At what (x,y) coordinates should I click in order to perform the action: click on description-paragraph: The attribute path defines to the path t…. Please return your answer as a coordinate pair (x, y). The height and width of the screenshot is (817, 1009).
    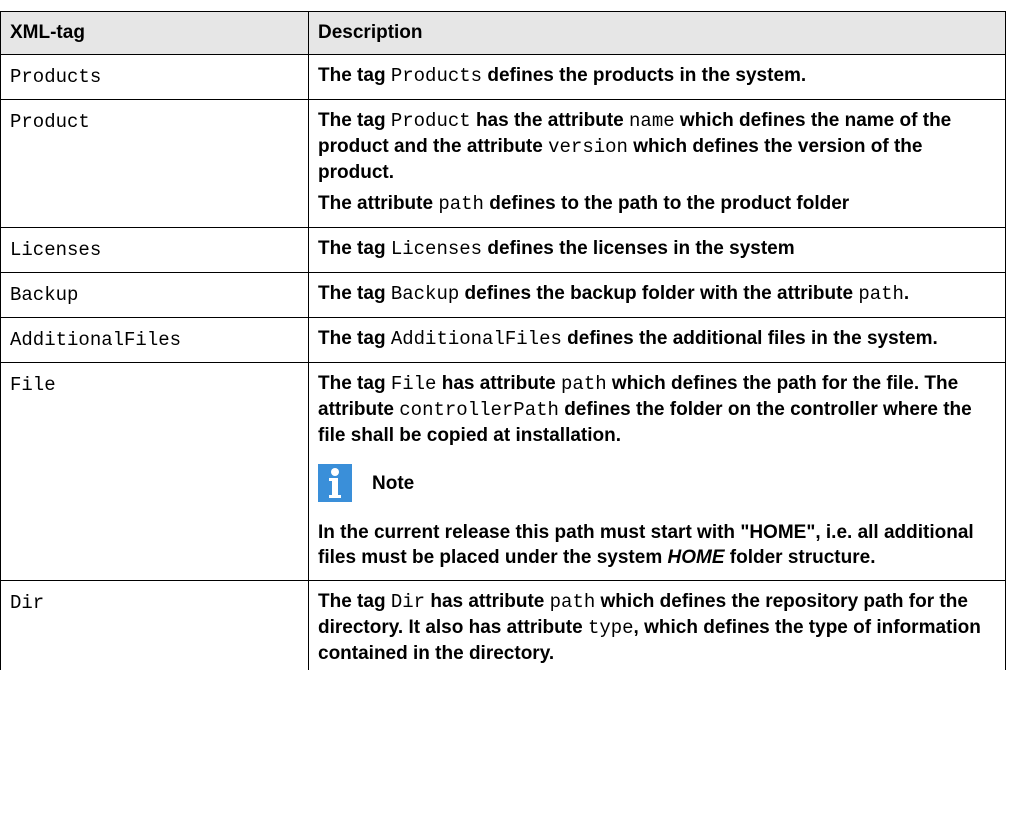
    Looking at the image, I should click on (584, 204).